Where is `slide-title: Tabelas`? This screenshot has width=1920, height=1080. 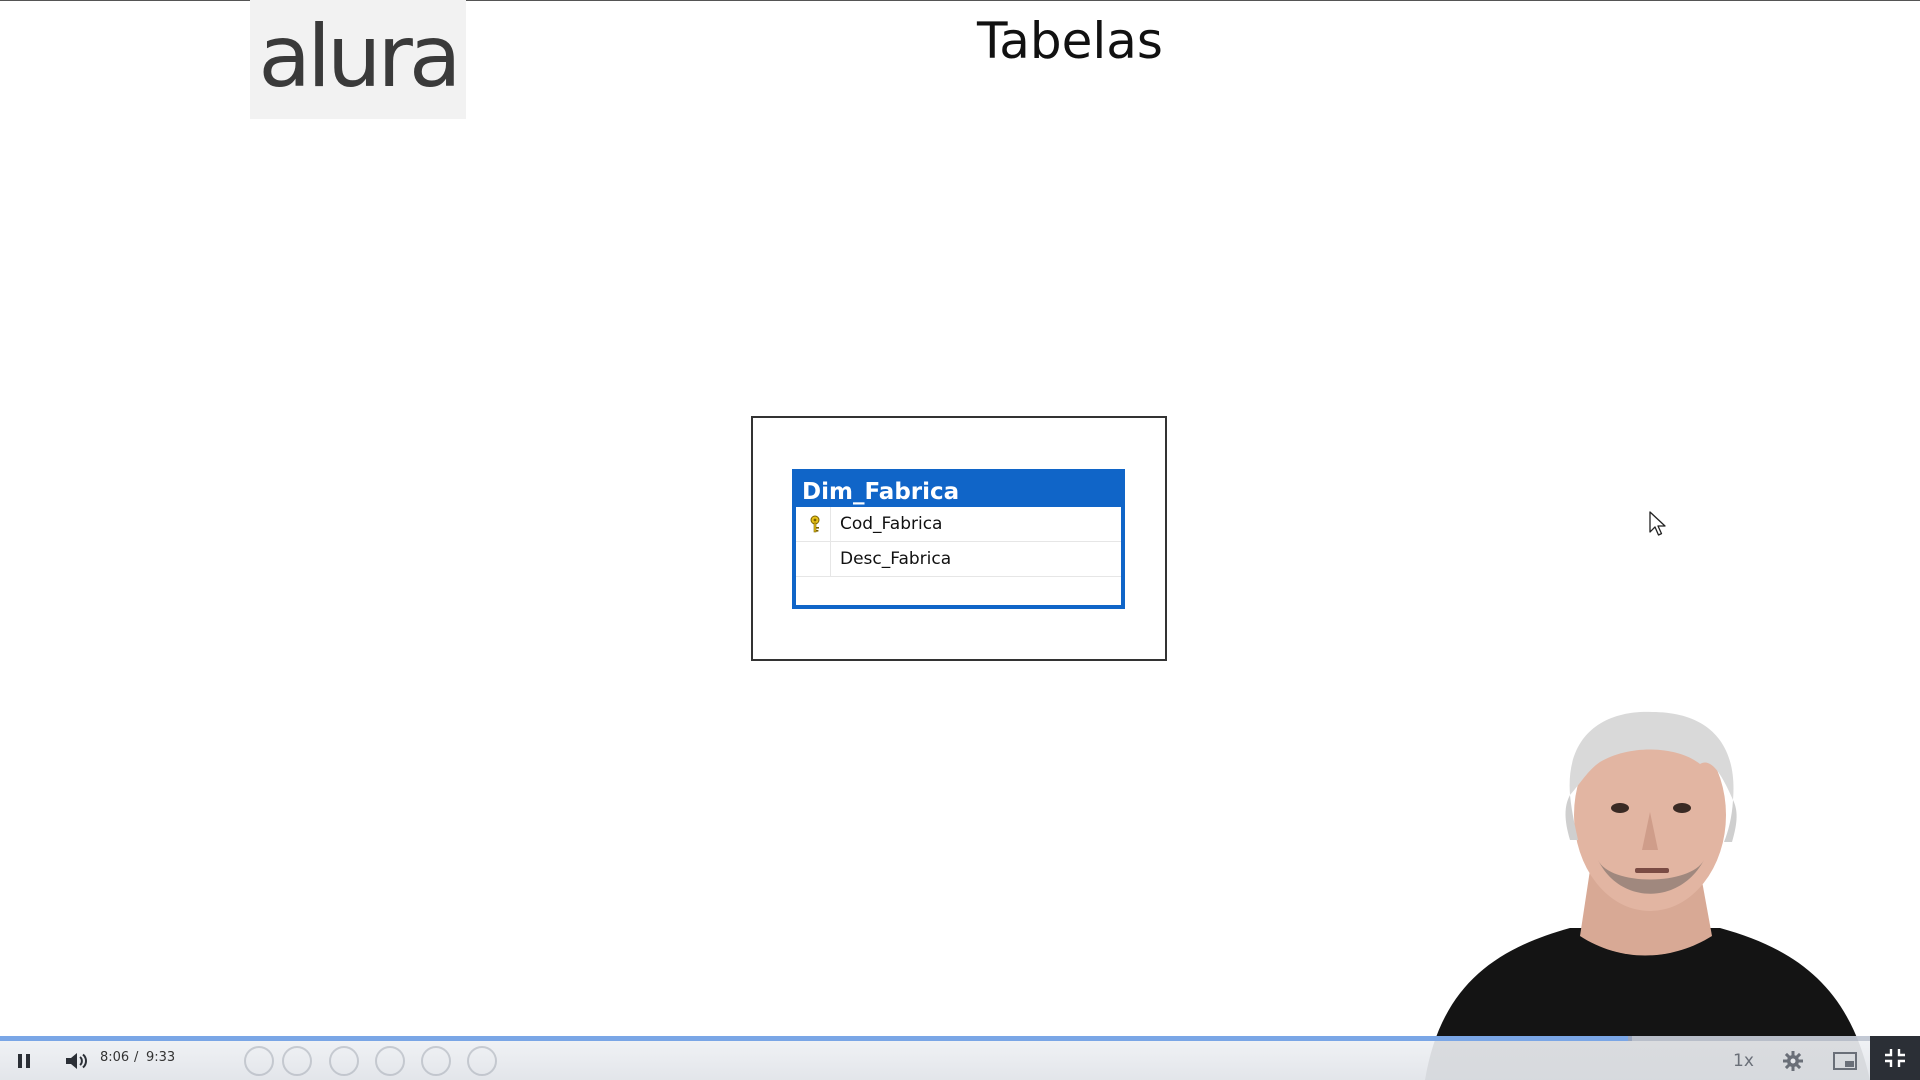
slide-title: Tabelas is located at coordinates (1070, 41).